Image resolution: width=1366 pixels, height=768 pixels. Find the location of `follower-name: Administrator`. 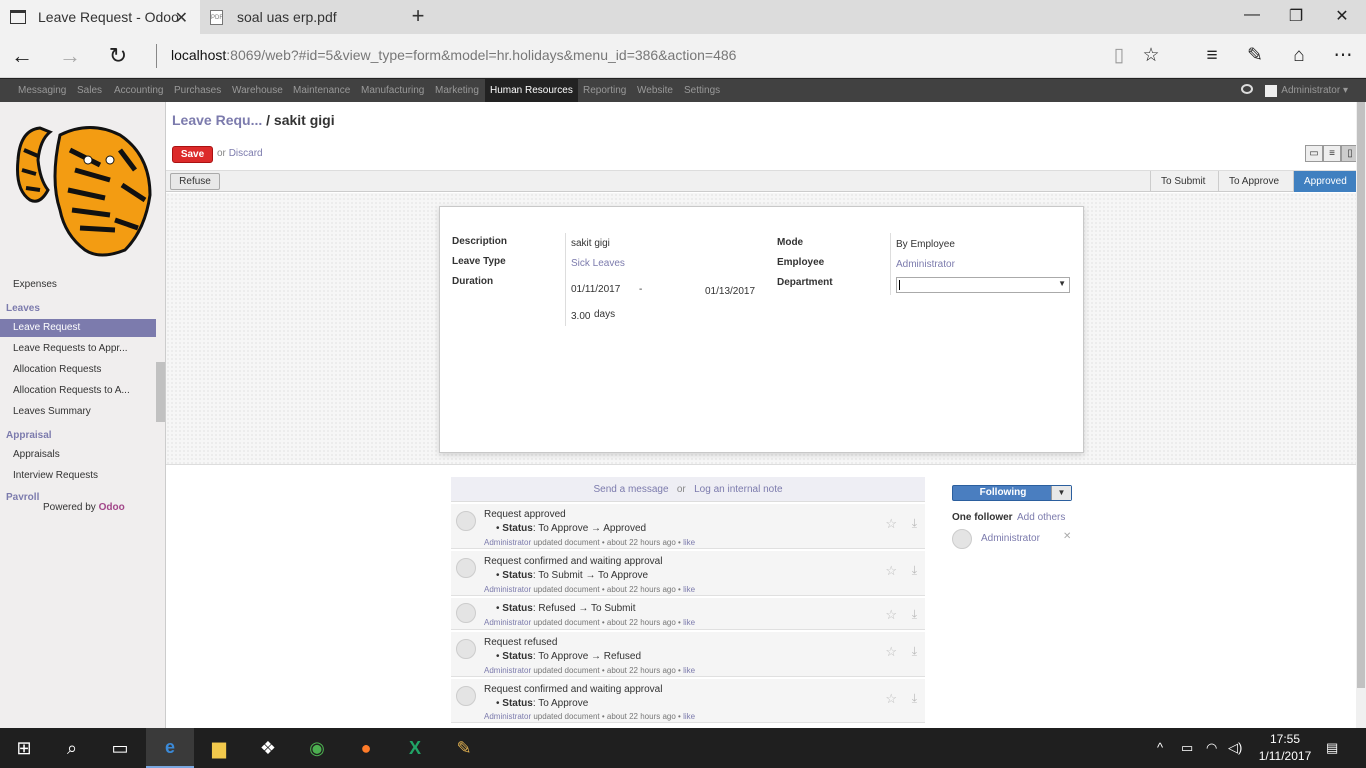

follower-name: Administrator is located at coordinates (1010, 538).